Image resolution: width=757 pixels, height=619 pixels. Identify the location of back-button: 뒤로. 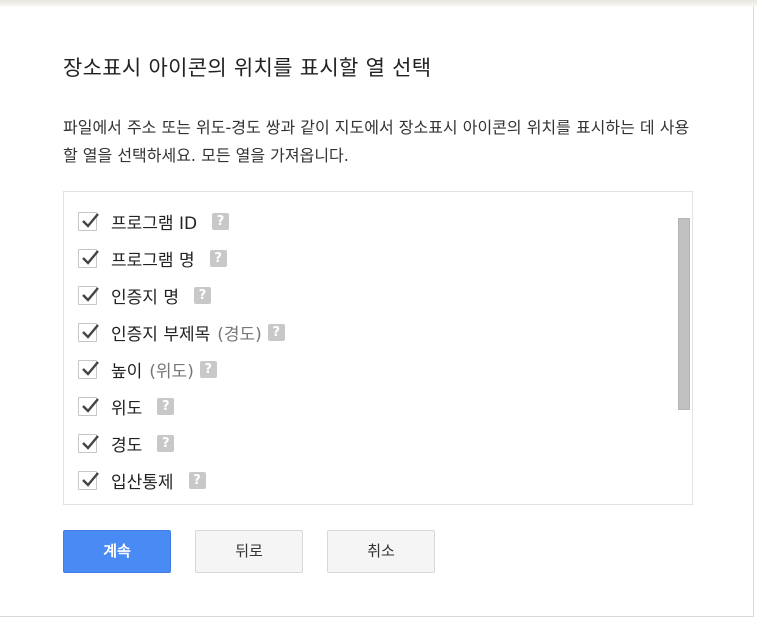
(249, 551).